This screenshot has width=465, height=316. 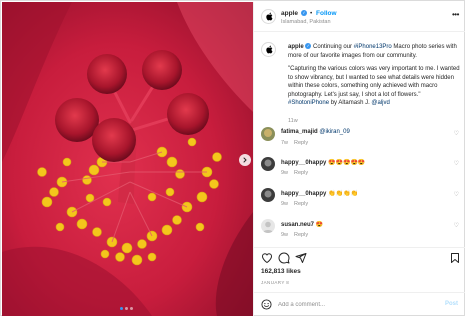 What do you see at coordinates (361, 170) in the screenshot?
I see `comment-item: happy__0happy 😍😍😍😍😍 9w Reply ♡` at bounding box center [361, 170].